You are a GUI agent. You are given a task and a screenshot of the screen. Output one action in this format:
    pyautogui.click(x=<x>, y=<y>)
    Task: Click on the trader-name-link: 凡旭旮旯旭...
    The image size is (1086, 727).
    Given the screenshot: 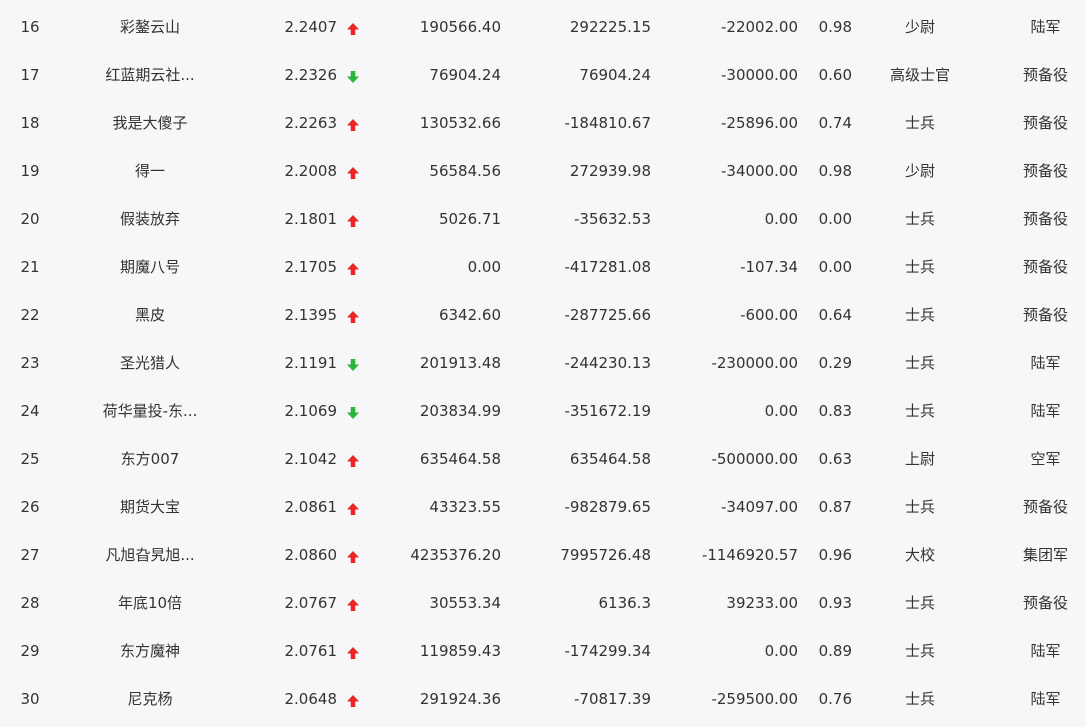 What is the action you would take?
    pyautogui.click(x=150, y=552)
    